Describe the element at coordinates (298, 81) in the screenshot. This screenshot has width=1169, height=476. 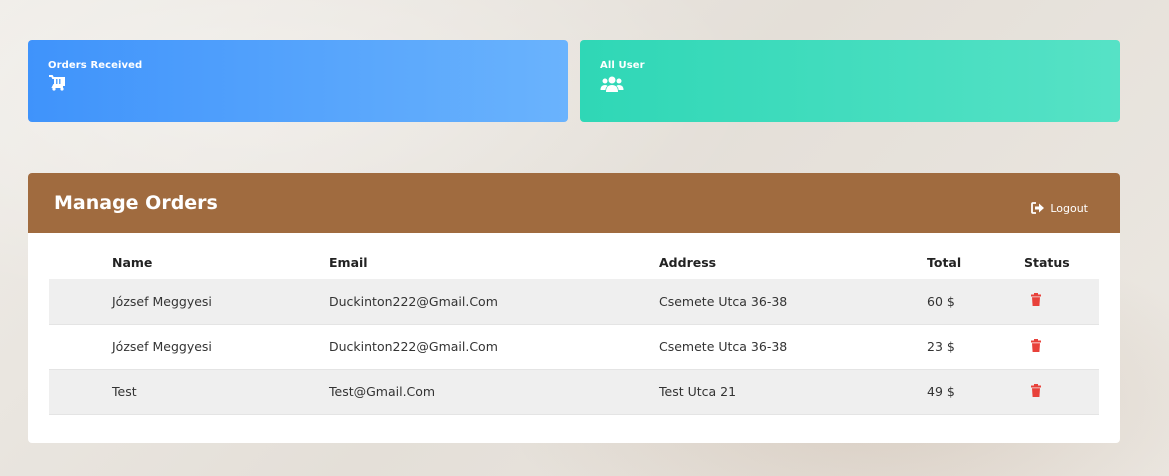
I see `orders-received-card: Orders Received` at that location.